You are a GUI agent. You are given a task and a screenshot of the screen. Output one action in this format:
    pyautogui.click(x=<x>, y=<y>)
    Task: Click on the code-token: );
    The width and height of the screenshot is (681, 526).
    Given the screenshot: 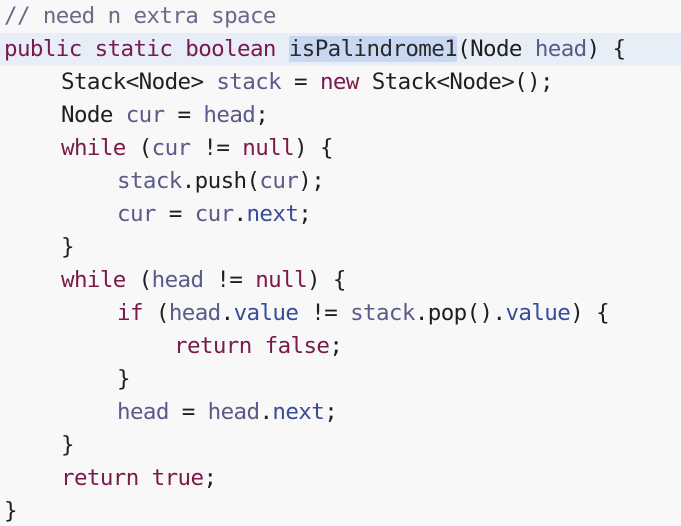 What is the action you would take?
    pyautogui.click(x=311, y=181)
    